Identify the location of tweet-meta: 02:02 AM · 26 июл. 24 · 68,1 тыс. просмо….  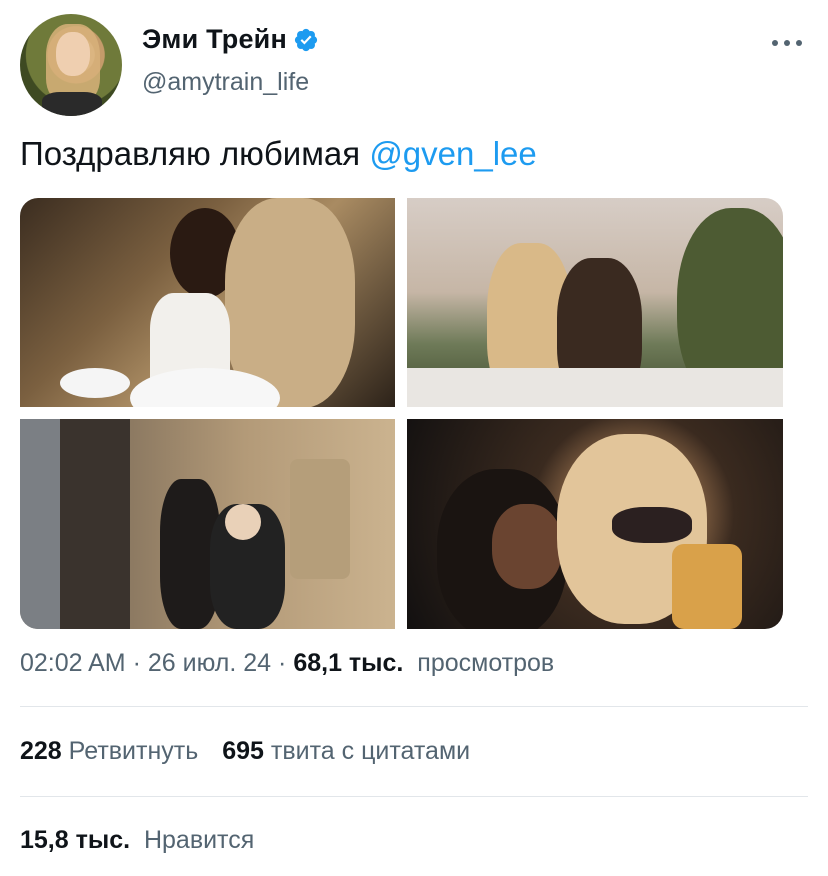
(287, 663).